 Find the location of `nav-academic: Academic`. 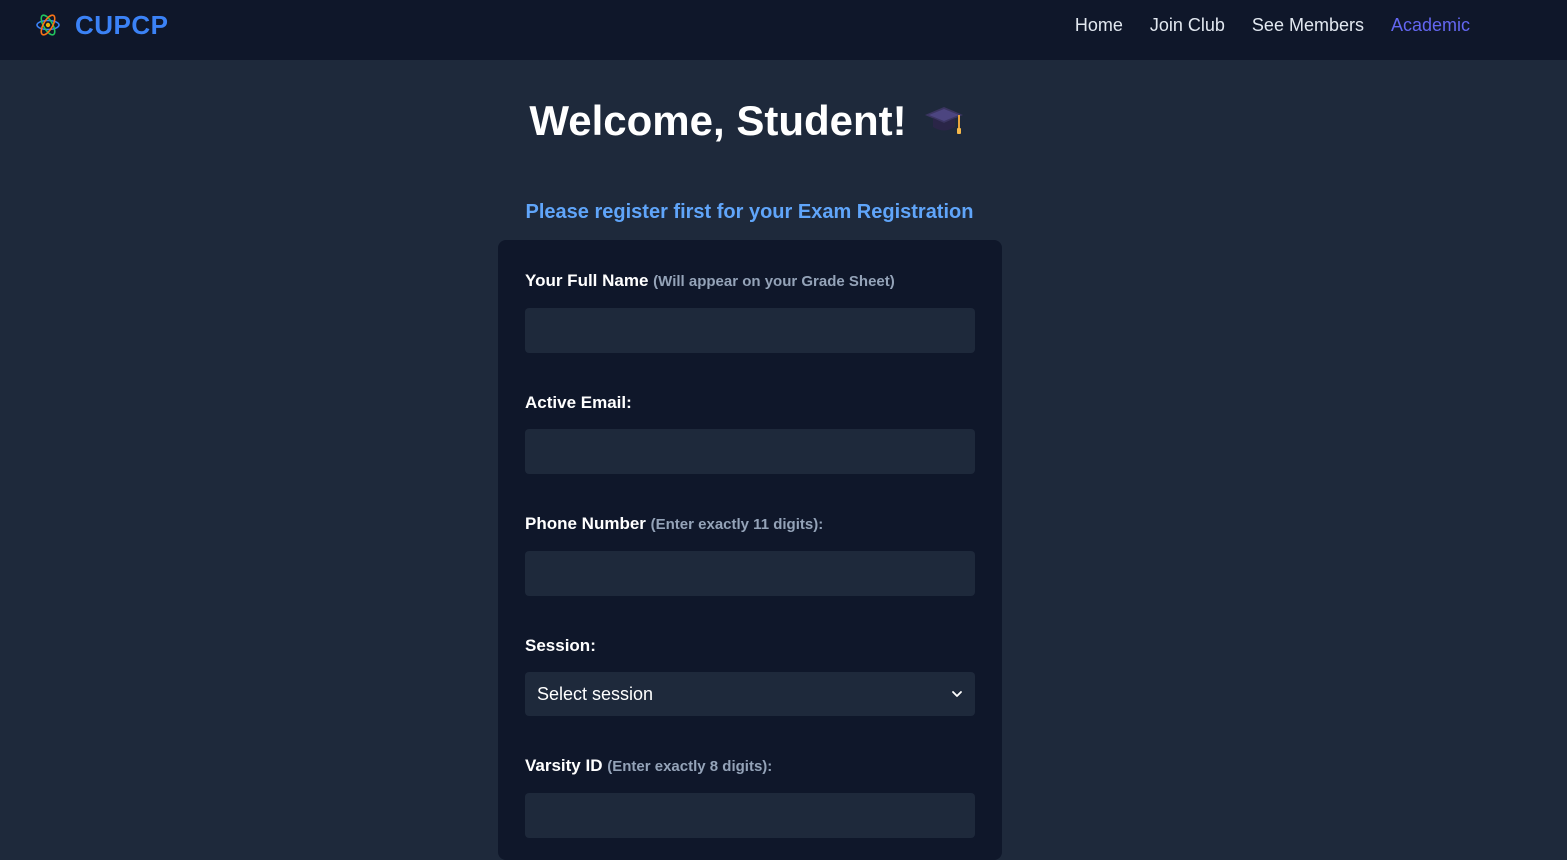

nav-academic: Academic is located at coordinates (1430, 25).